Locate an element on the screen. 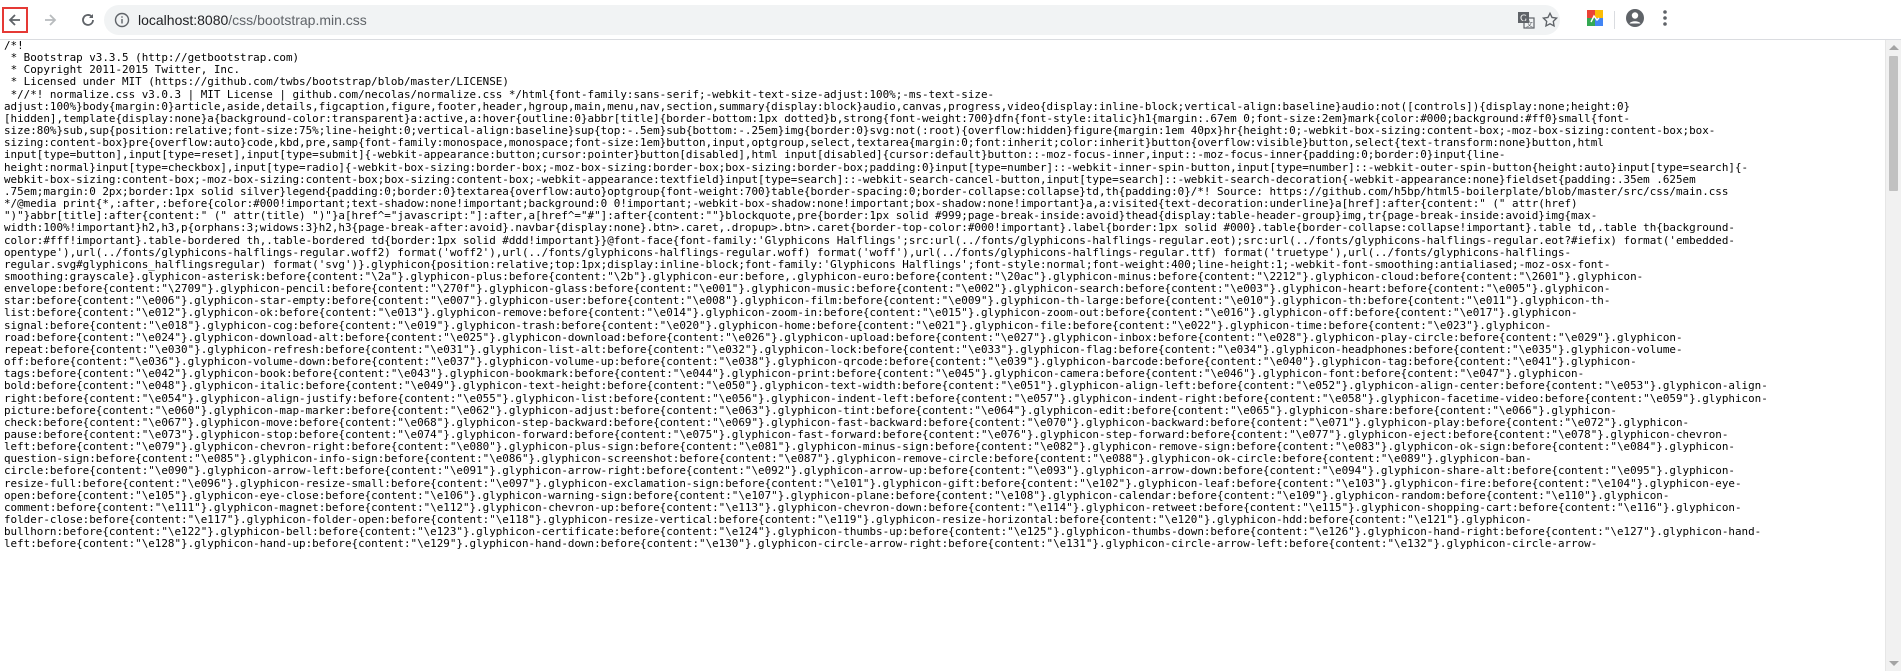 The width and height of the screenshot is (1901, 671). info-circle-icon is located at coordinates (122, 20).